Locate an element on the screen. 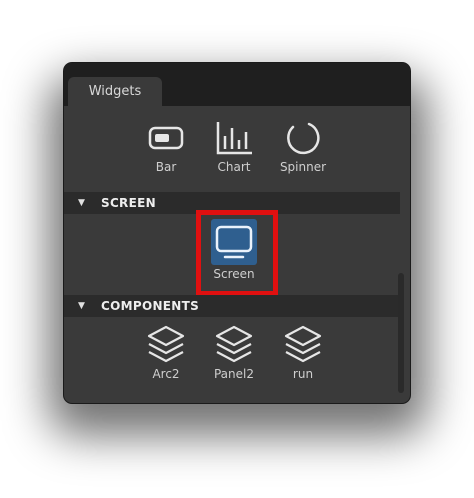 This screenshot has width=474, height=498. widget-bar: Bar is located at coordinates (166, 147).